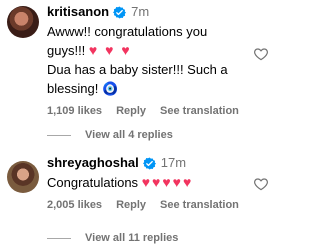 The width and height of the screenshot is (320, 247). I want to click on username: kritisanon, so click(78, 12).